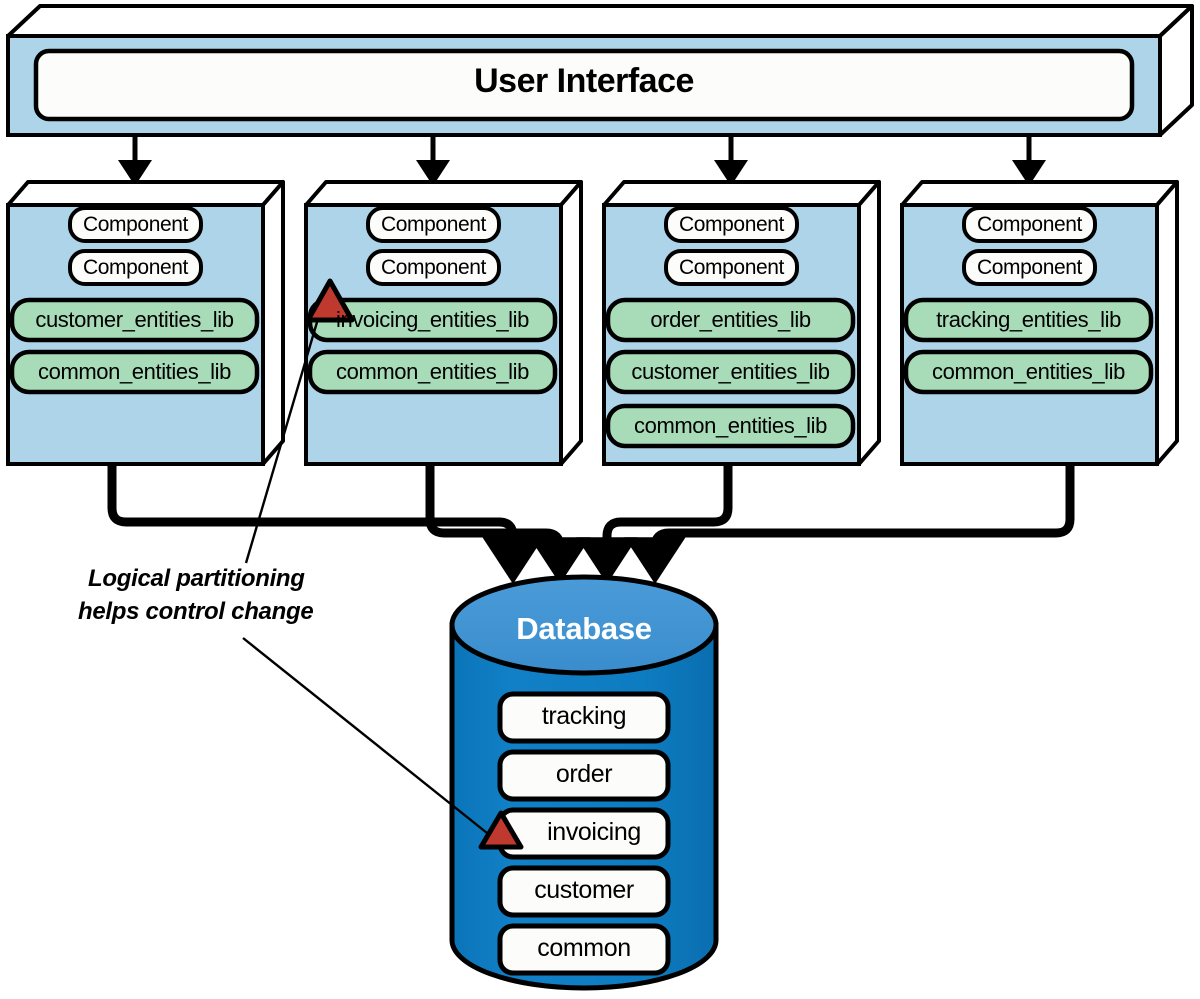  Describe the element at coordinates (582, 161) in the screenshot. I see `ui-to-service-arrows` at that location.